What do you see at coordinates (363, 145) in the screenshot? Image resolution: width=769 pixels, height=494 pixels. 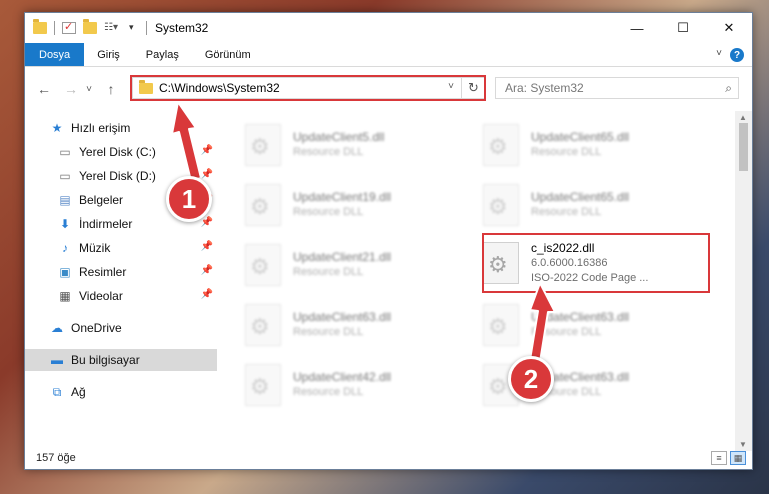 I see `file-tile: UpdateClient5.dllResource DLL` at bounding box center [363, 145].